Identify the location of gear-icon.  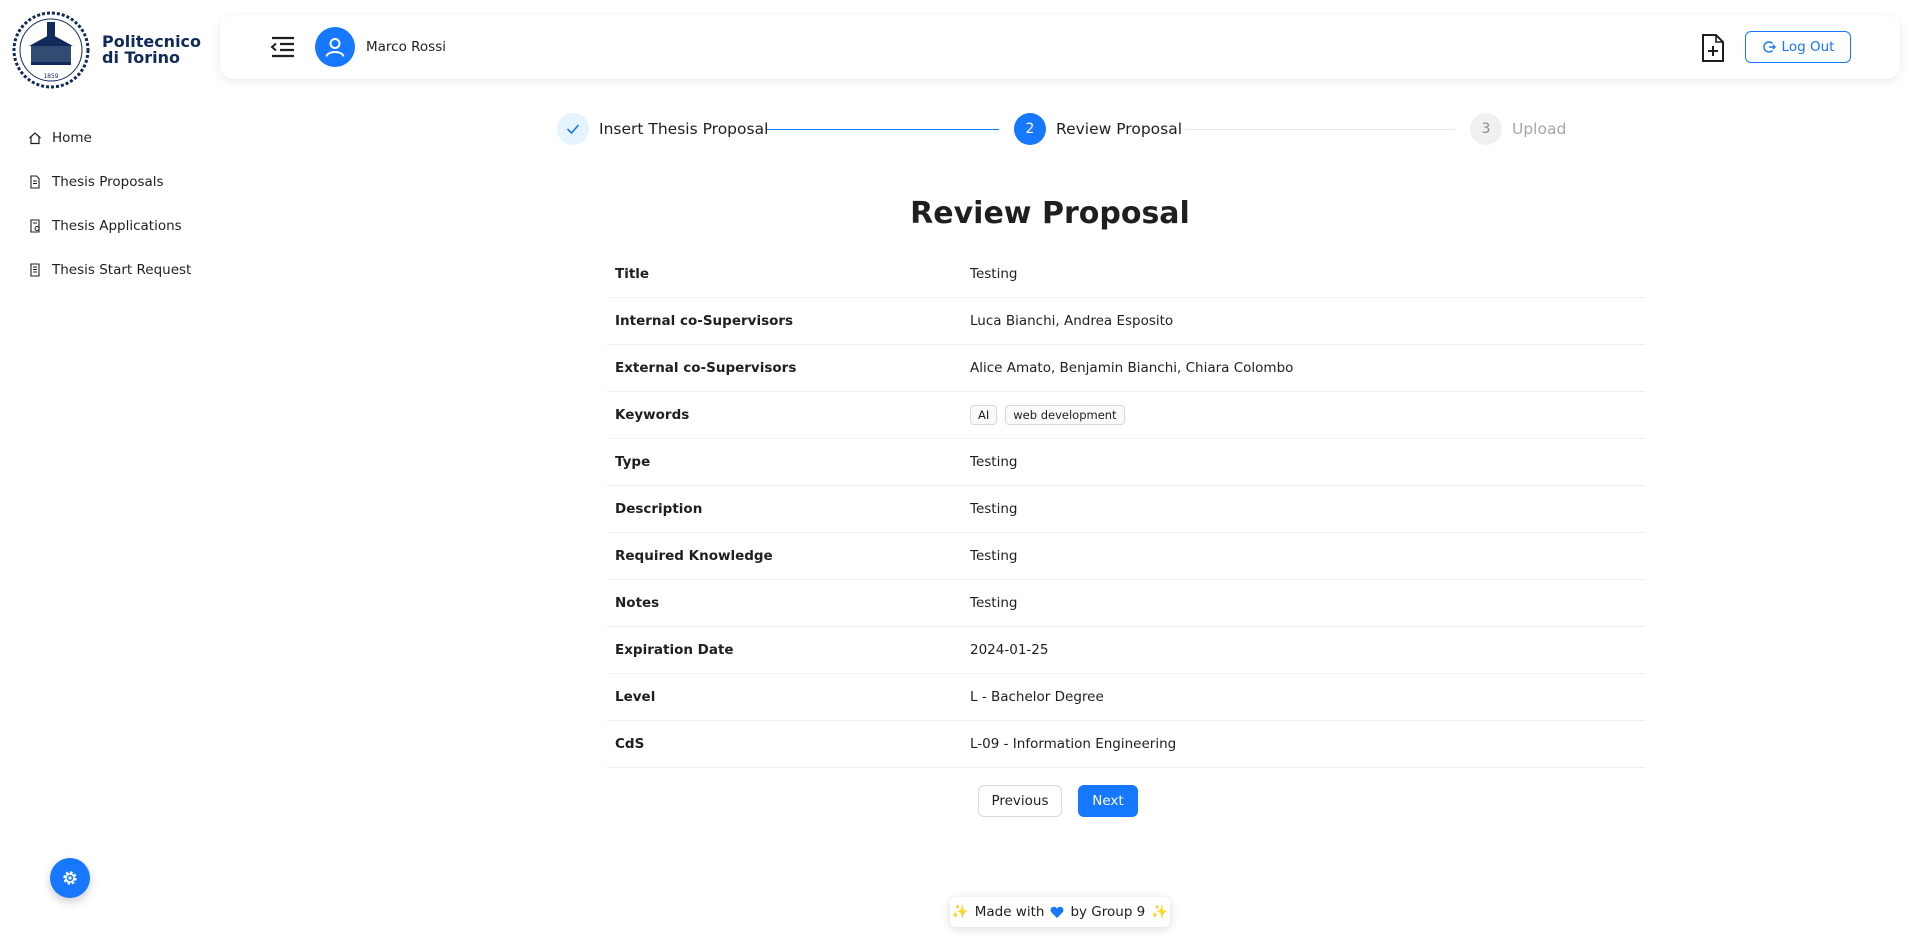
(70, 878).